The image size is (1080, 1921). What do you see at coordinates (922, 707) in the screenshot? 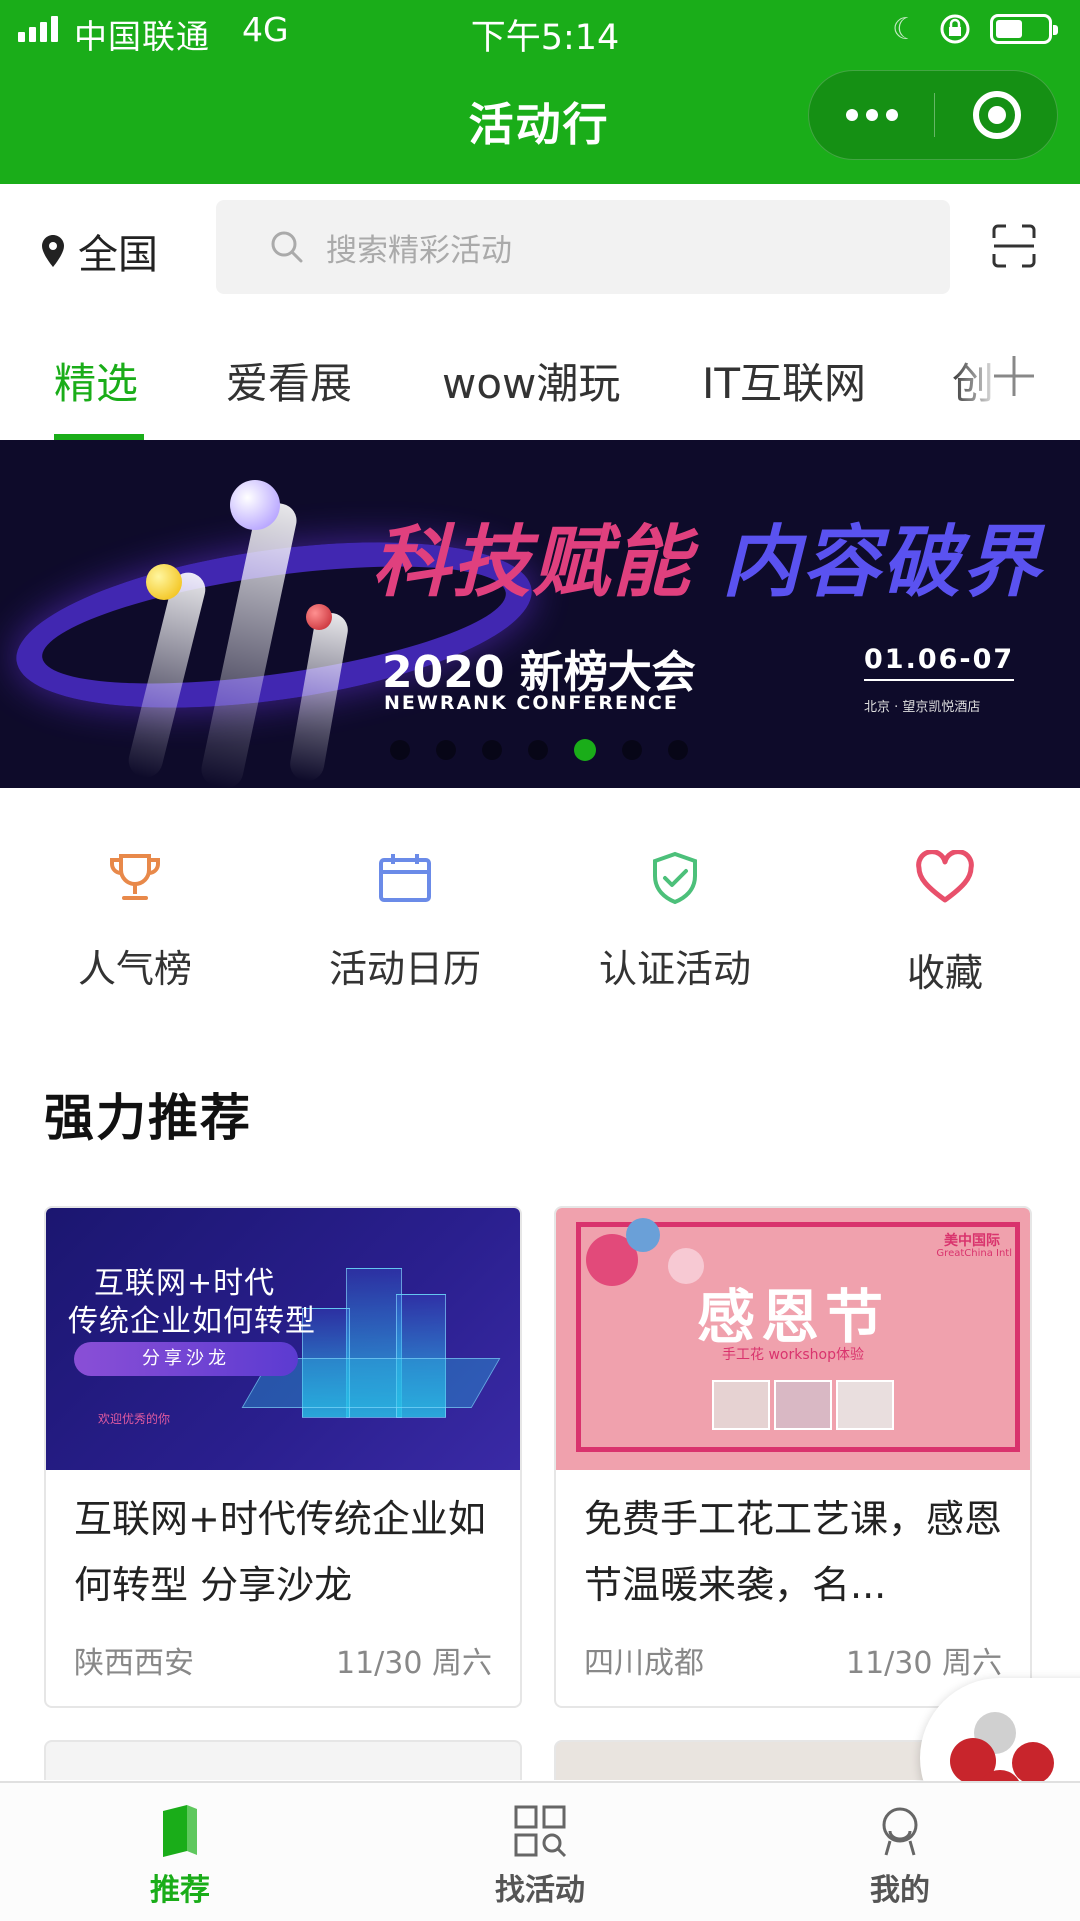
I see `banner-venue: 北京 · 望京凯悦酒店` at bounding box center [922, 707].